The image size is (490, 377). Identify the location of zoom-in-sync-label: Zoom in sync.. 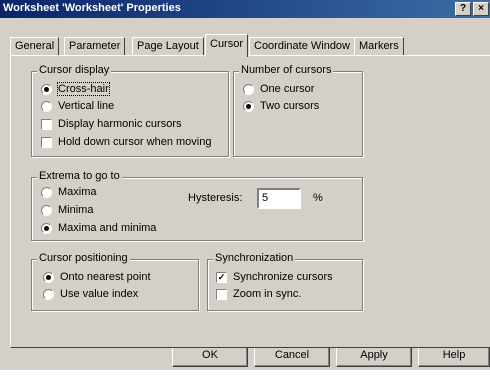
(267, 294).